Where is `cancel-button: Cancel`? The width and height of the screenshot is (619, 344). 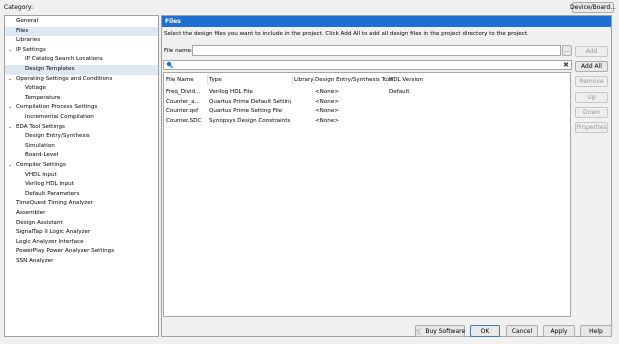
cancel-button: Cancel is located at coordinates (522, 331).